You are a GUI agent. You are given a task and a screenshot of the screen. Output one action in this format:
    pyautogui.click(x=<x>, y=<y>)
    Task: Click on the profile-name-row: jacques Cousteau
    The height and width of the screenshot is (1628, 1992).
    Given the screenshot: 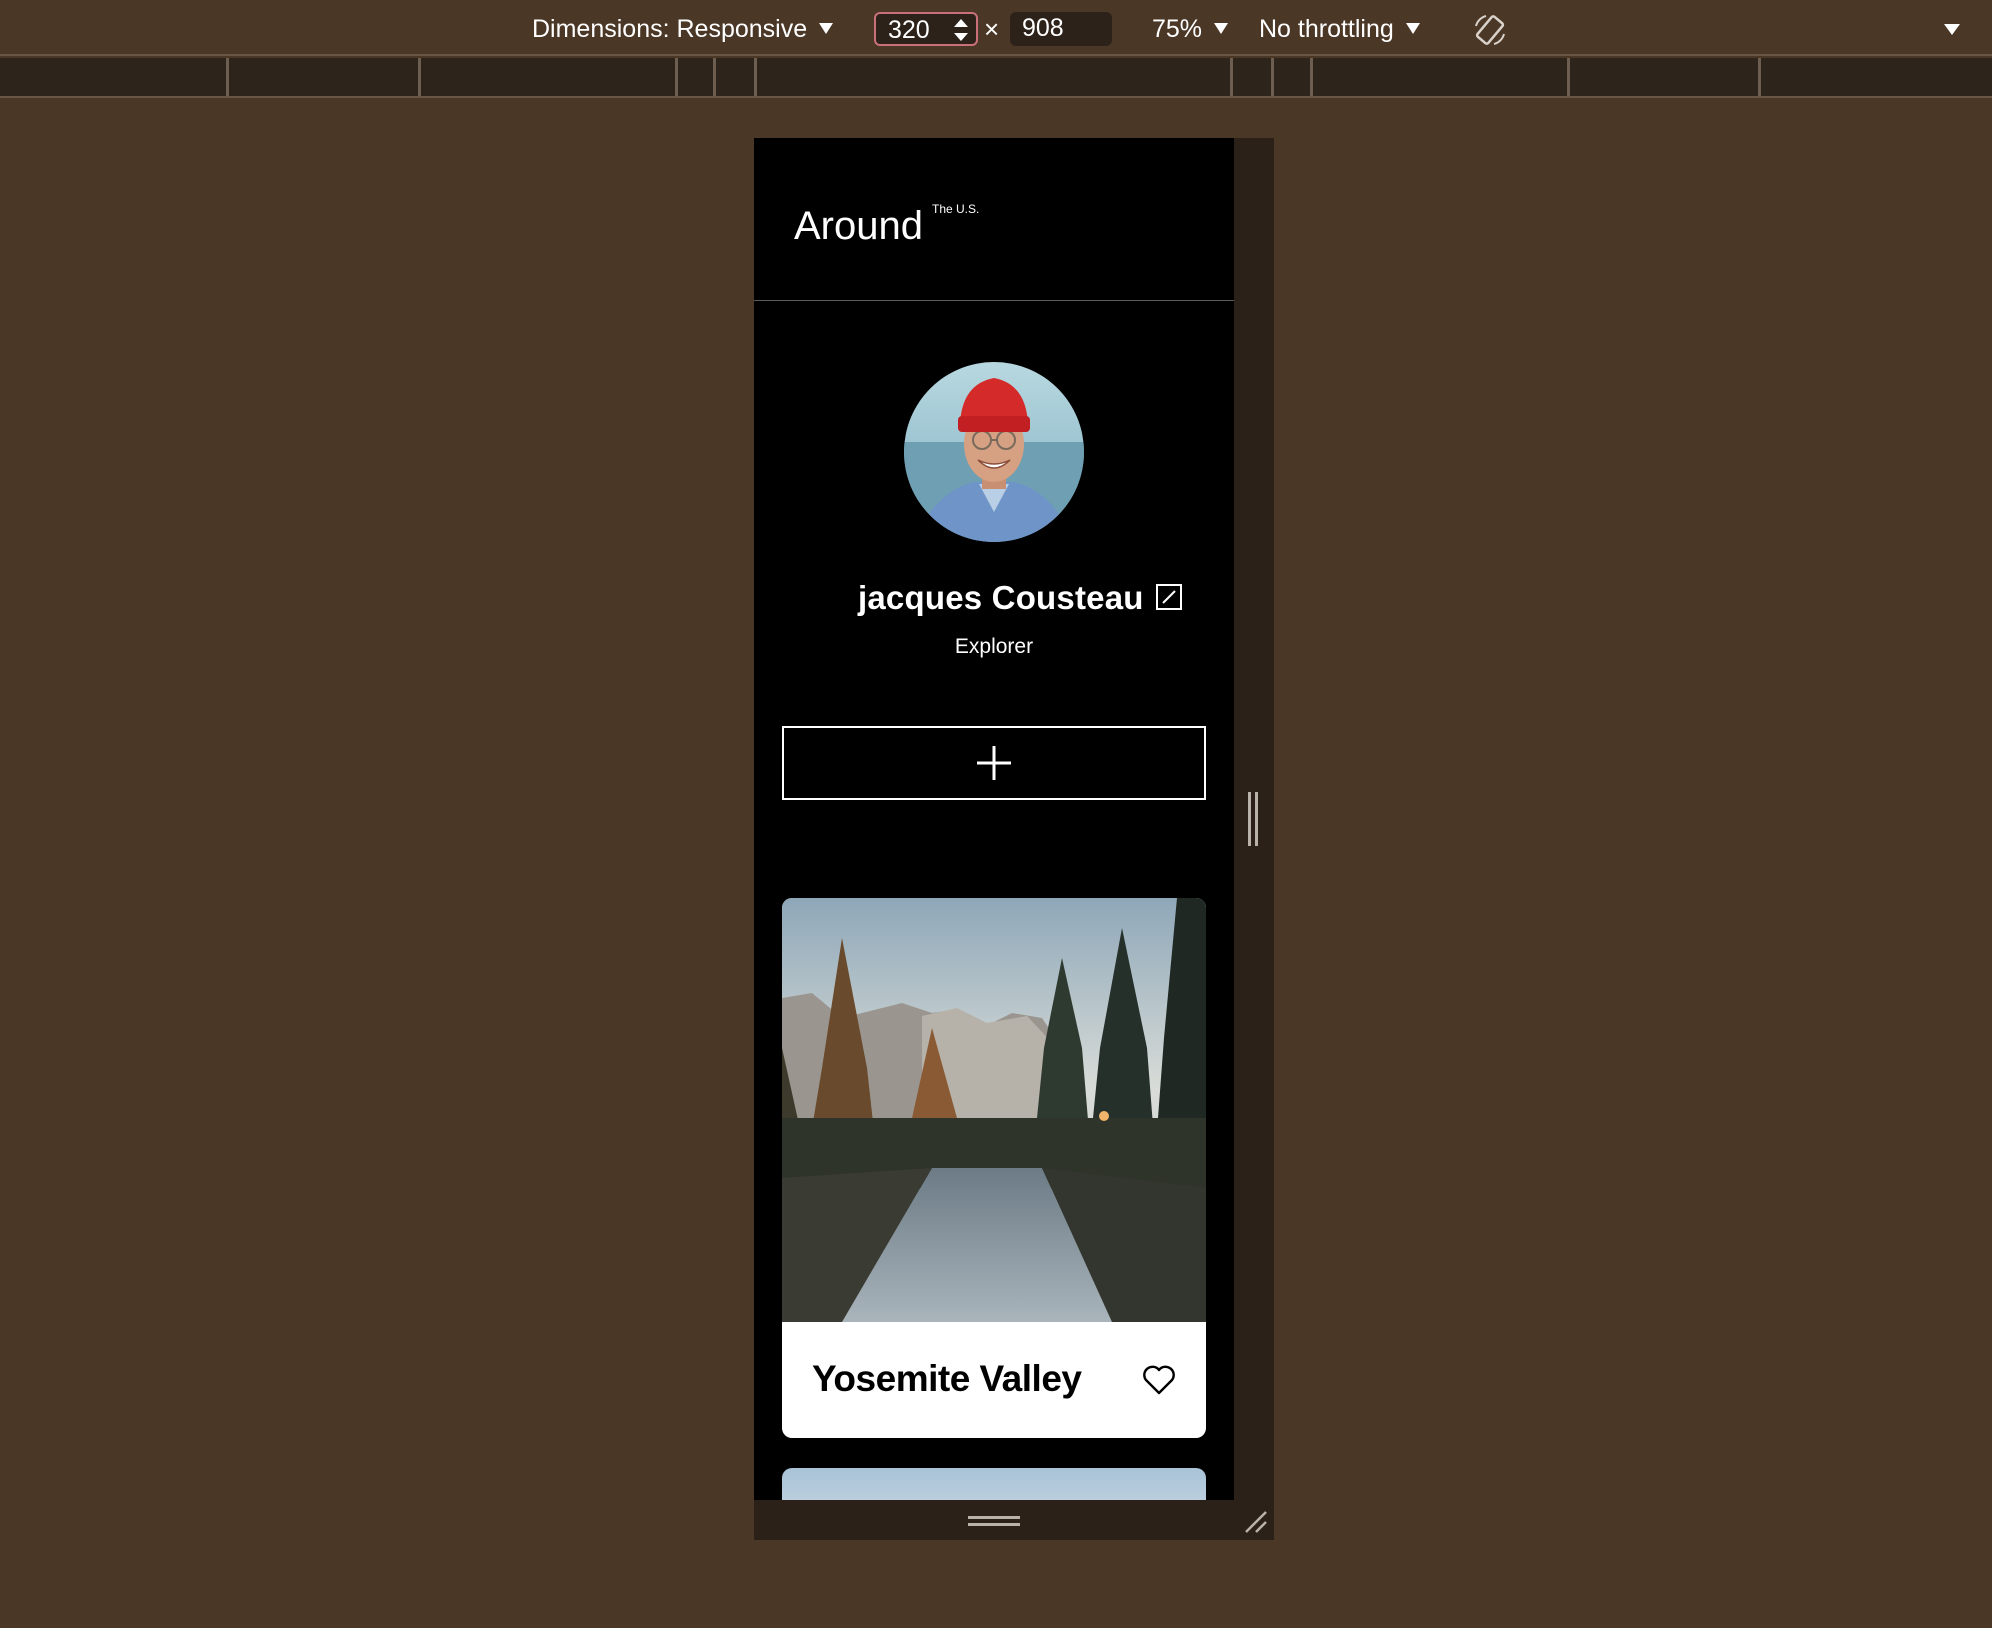 What is the action you would take?
    pyautogui.click(x=994, y=598)
    